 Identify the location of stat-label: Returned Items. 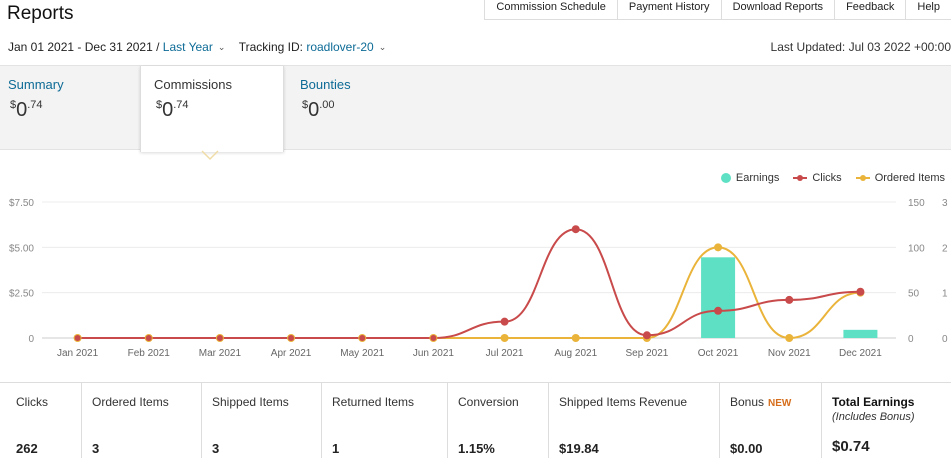
(373, 402).